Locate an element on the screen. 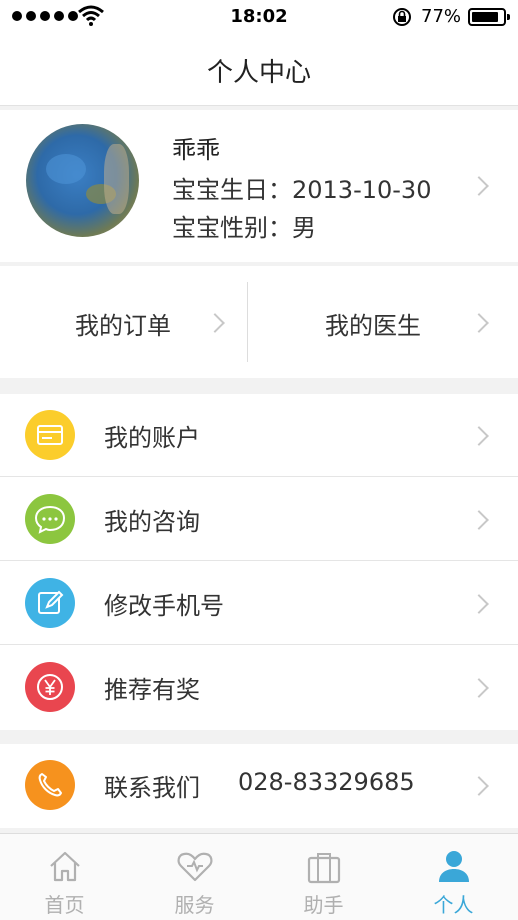  quick-links: 我的订单 我的医生 is located at coordinates (259, 322).